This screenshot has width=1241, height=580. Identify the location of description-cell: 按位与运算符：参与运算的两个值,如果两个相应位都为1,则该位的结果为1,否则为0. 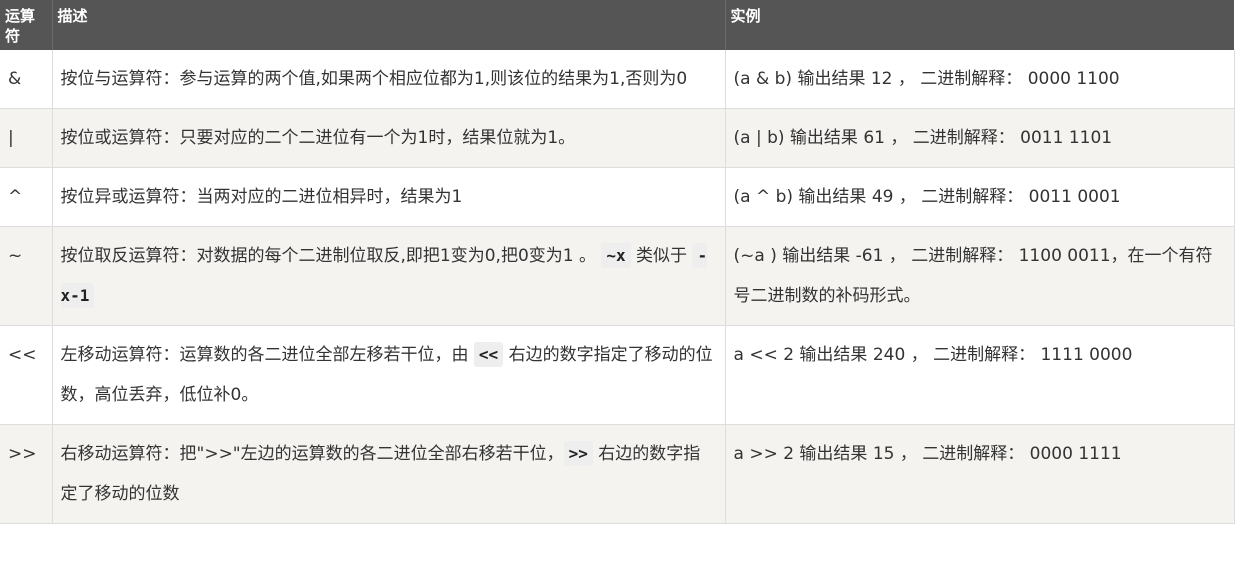
(389, 79).